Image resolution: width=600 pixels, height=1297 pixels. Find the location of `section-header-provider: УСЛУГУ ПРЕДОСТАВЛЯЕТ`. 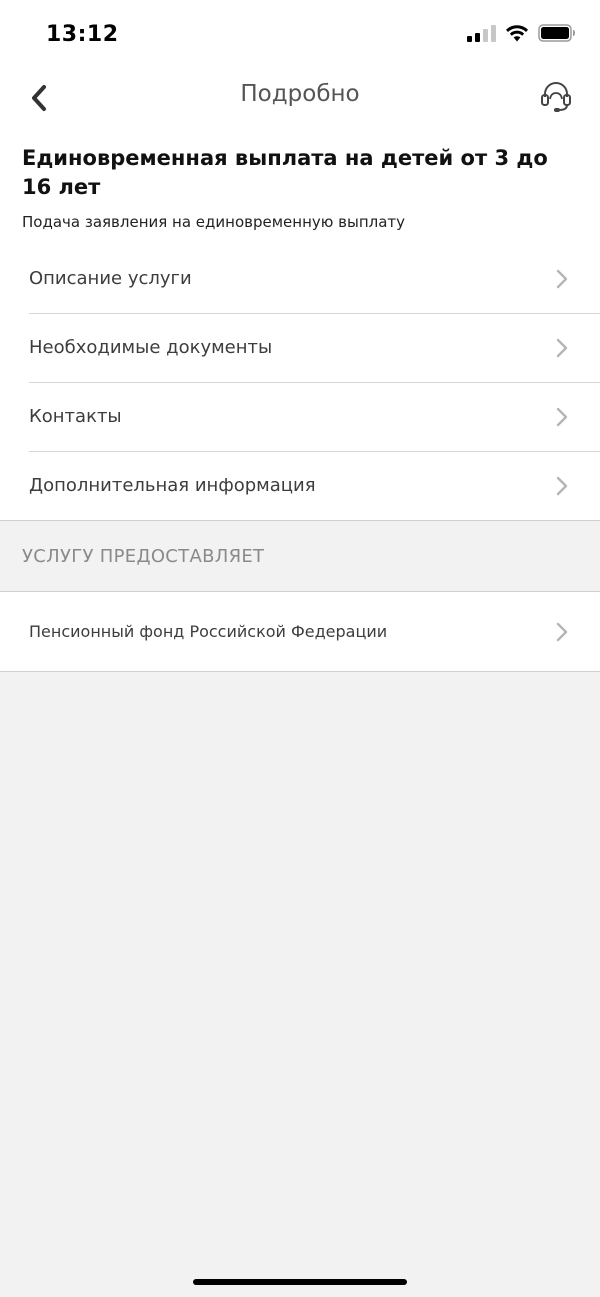

section-header-provider: УСЛУГУ ПРЕДОСТАВЛЯЕТ is located at coordinates (300, 556).